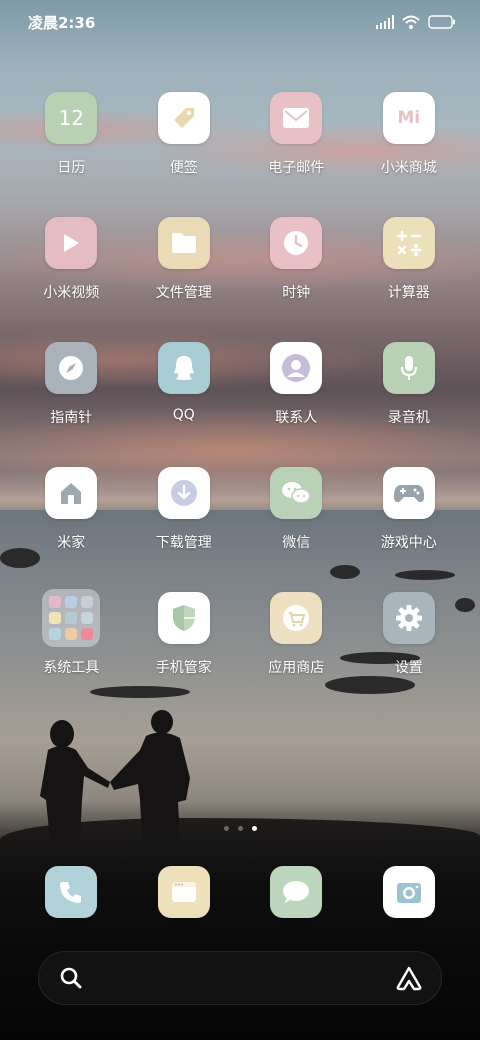  Describe the element at coordinates (296, 493) in the screenshot. I see `wechat-icon` at that location.